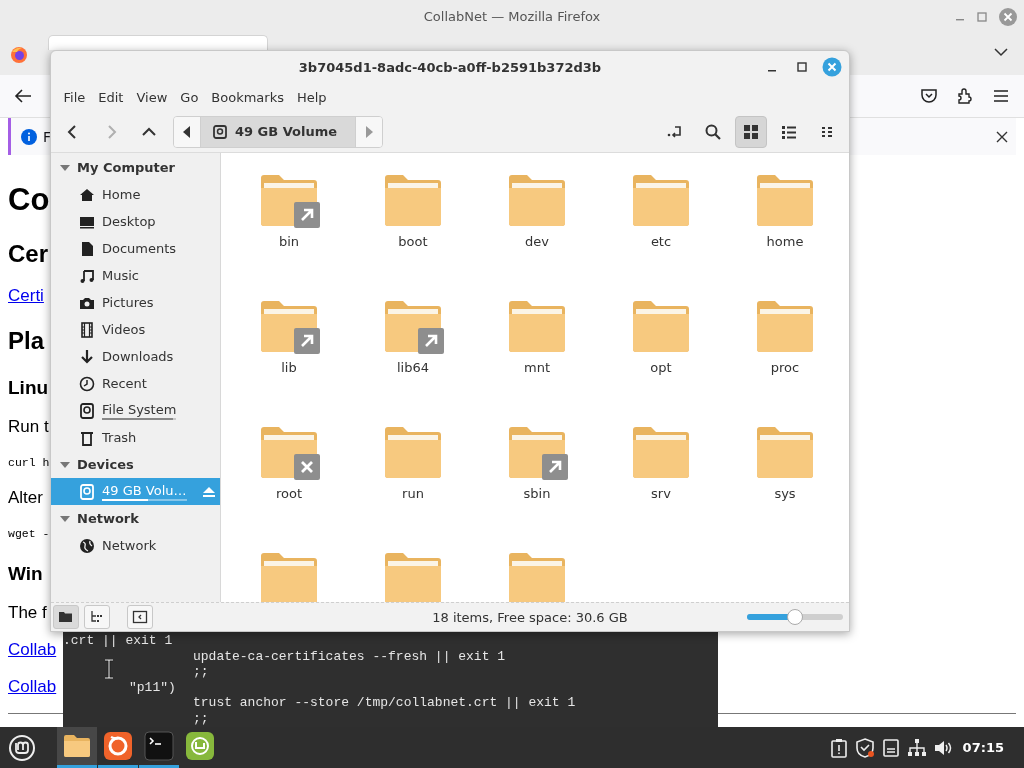 The image size is (1024, 768). What do you see at coordinates (74, 97) in the screenshot?
I see `menu-item: File` at bounding box center [74, 97].